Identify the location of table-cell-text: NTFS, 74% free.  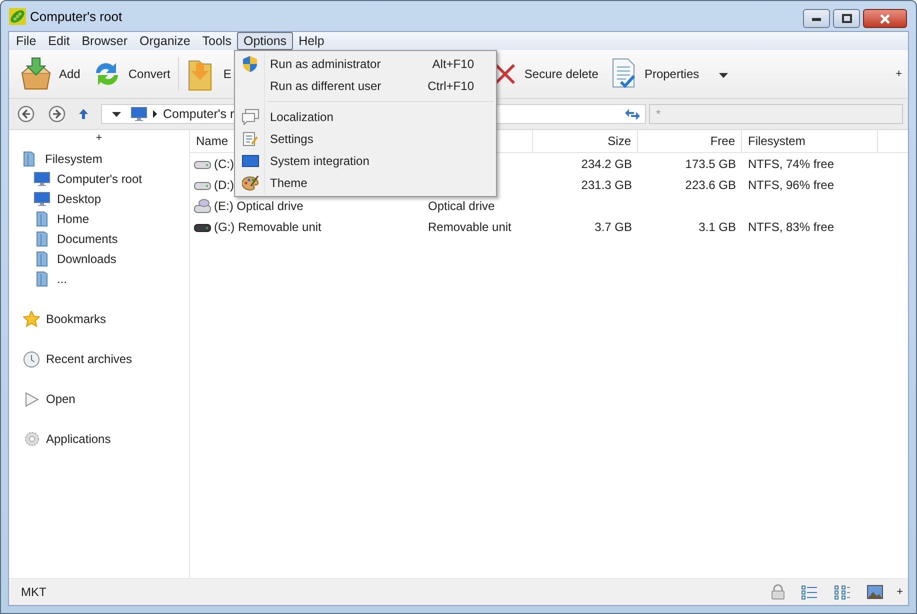
(791, 163).